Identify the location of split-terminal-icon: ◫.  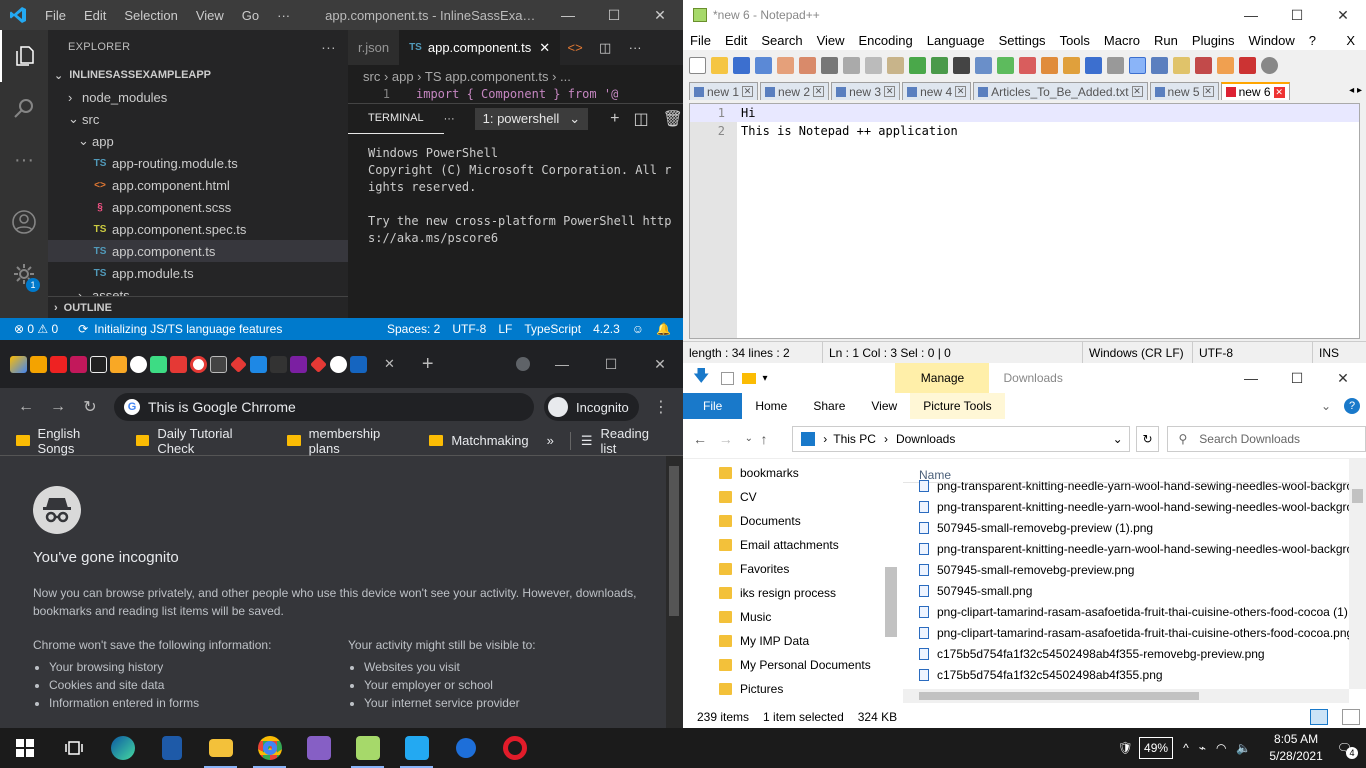
(640, 119).